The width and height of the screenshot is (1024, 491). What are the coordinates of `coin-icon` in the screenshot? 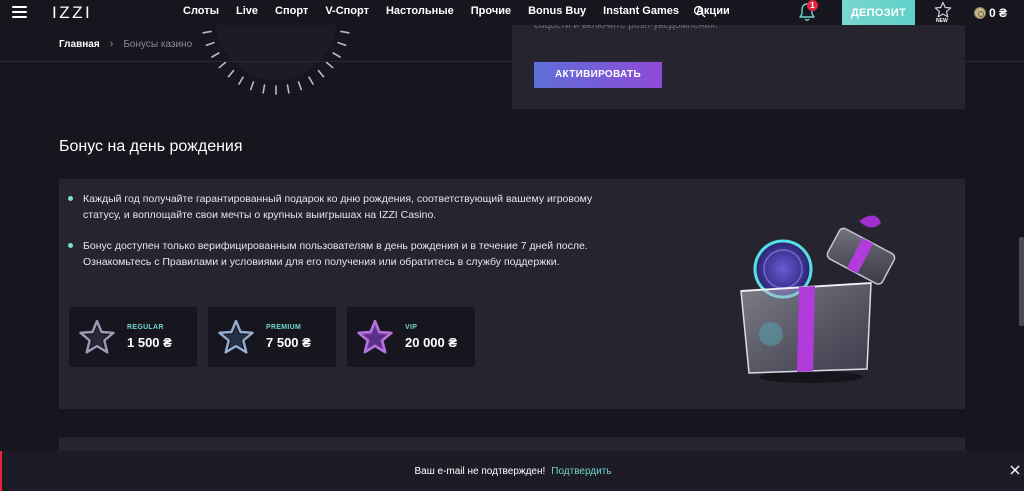 It's located at (980, 13).